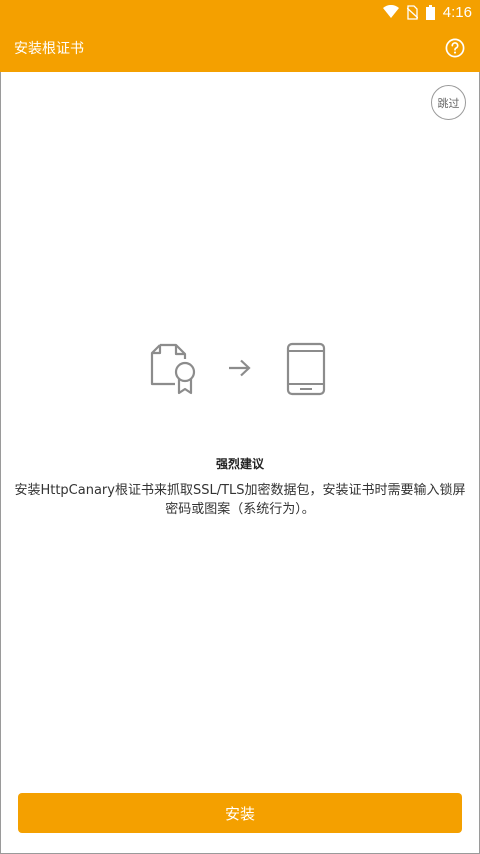  Describe the element at coordinates (430, 12) in the screenshot. I see `battery-icon` at that location.